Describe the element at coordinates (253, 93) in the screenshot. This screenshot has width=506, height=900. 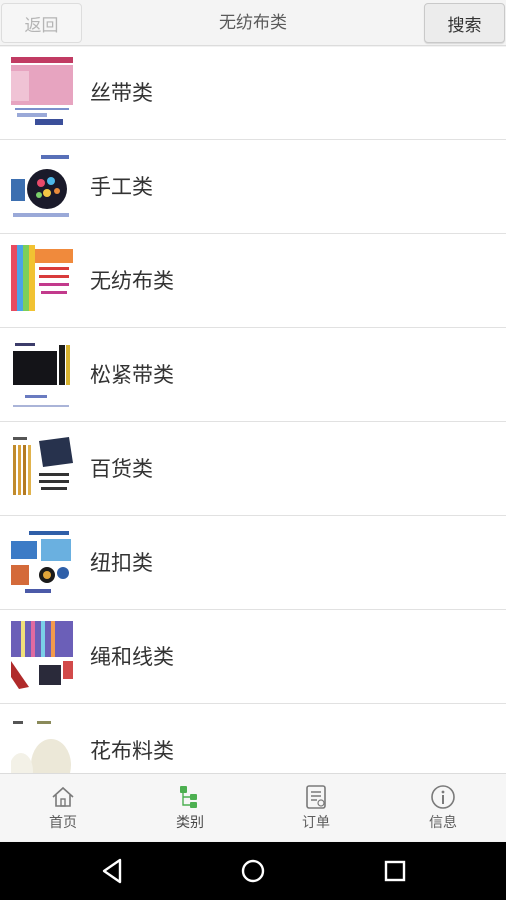
I see `category-item-ribbon: 丝带类` at that location.